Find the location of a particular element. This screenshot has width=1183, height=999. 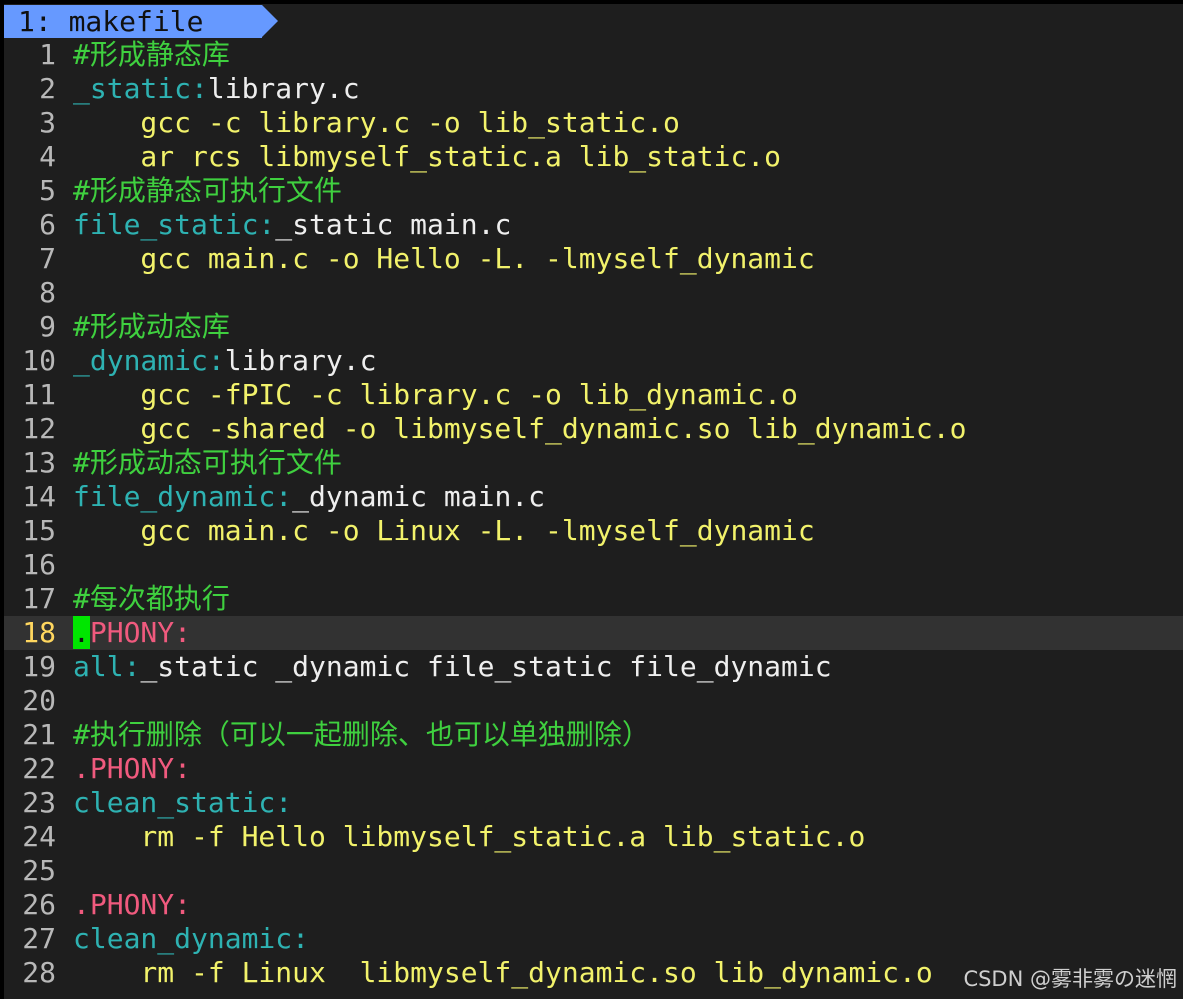

line-number: 21 is located at coordinates (39, 734).